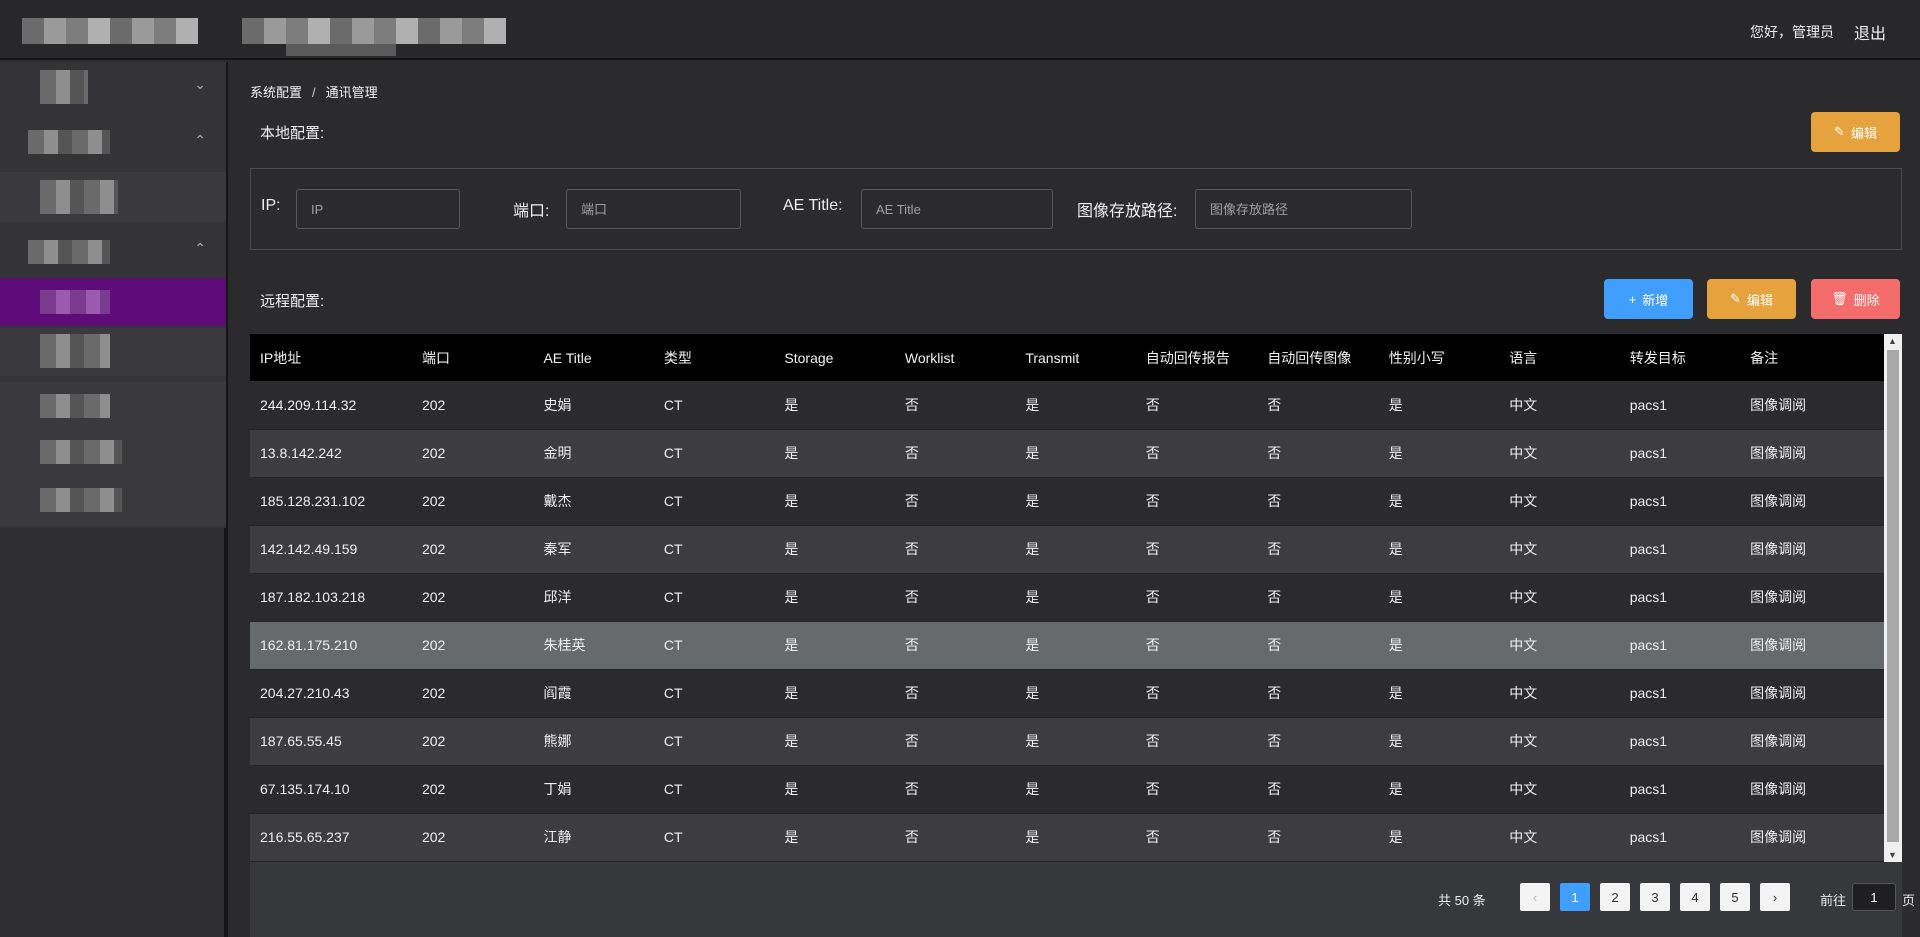 The image size is (1920, 937). Describe the element at coordinates (1067, 597) in the screenshot. I see `table-row: 187.182.103.218 202 邱洋 CT 是否是否否是中文 pacs1 图像调阅` at that location.